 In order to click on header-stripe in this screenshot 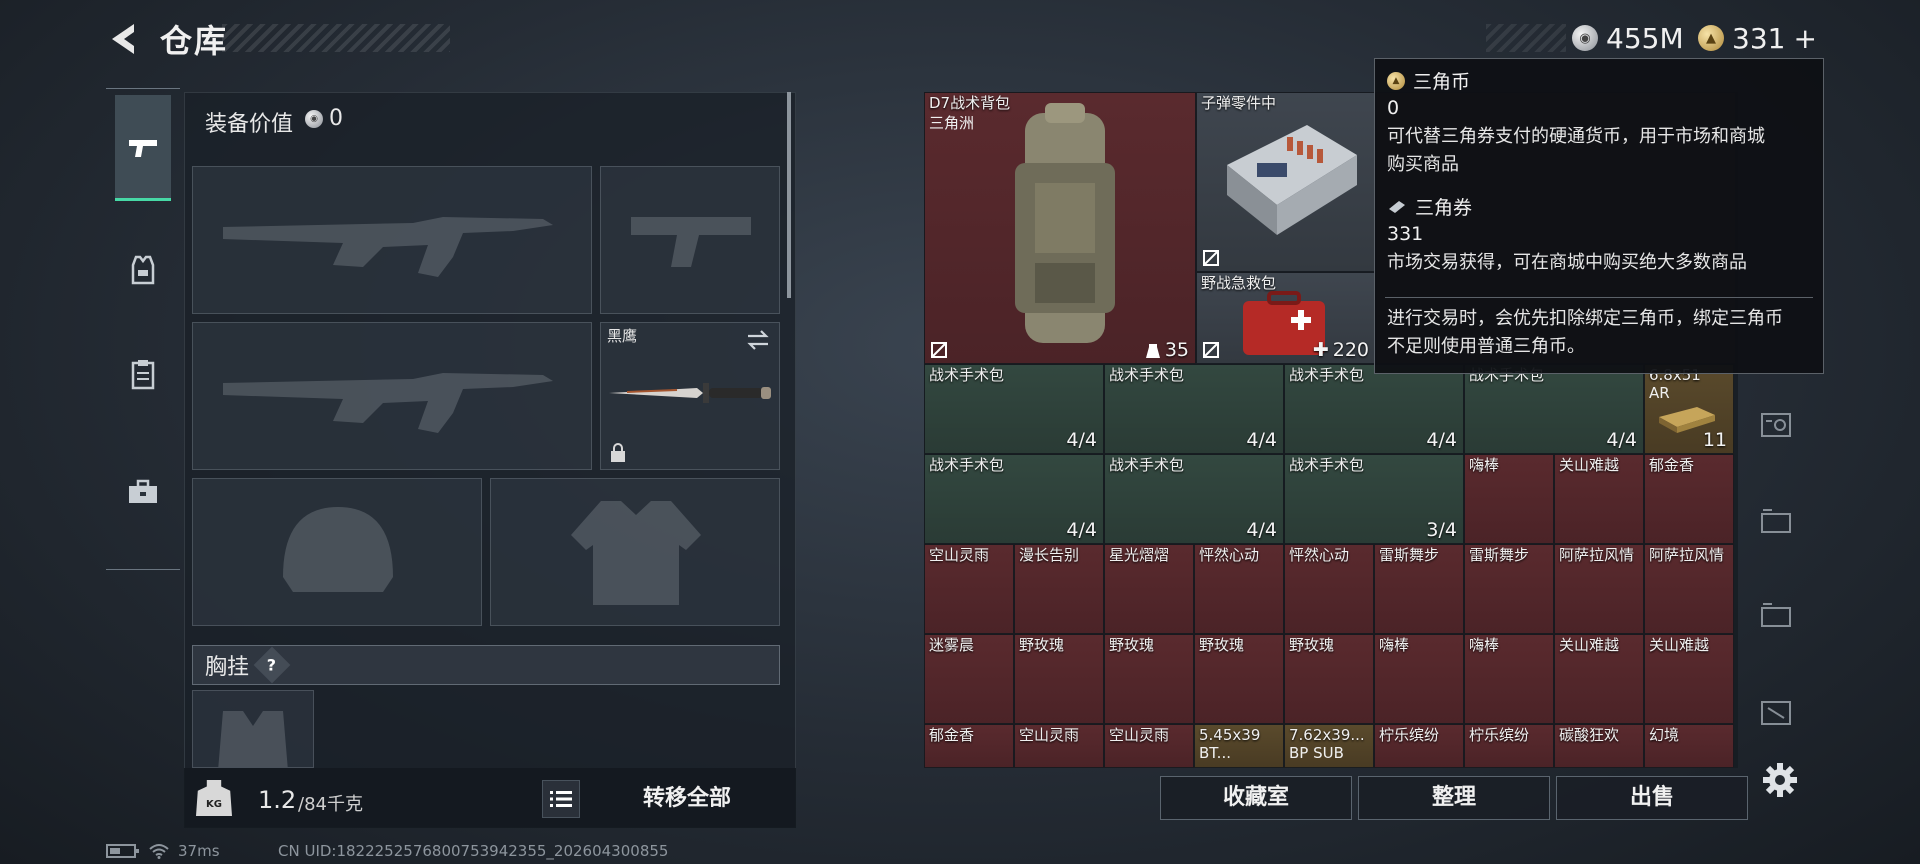, I will do `click(1526, 38)`.